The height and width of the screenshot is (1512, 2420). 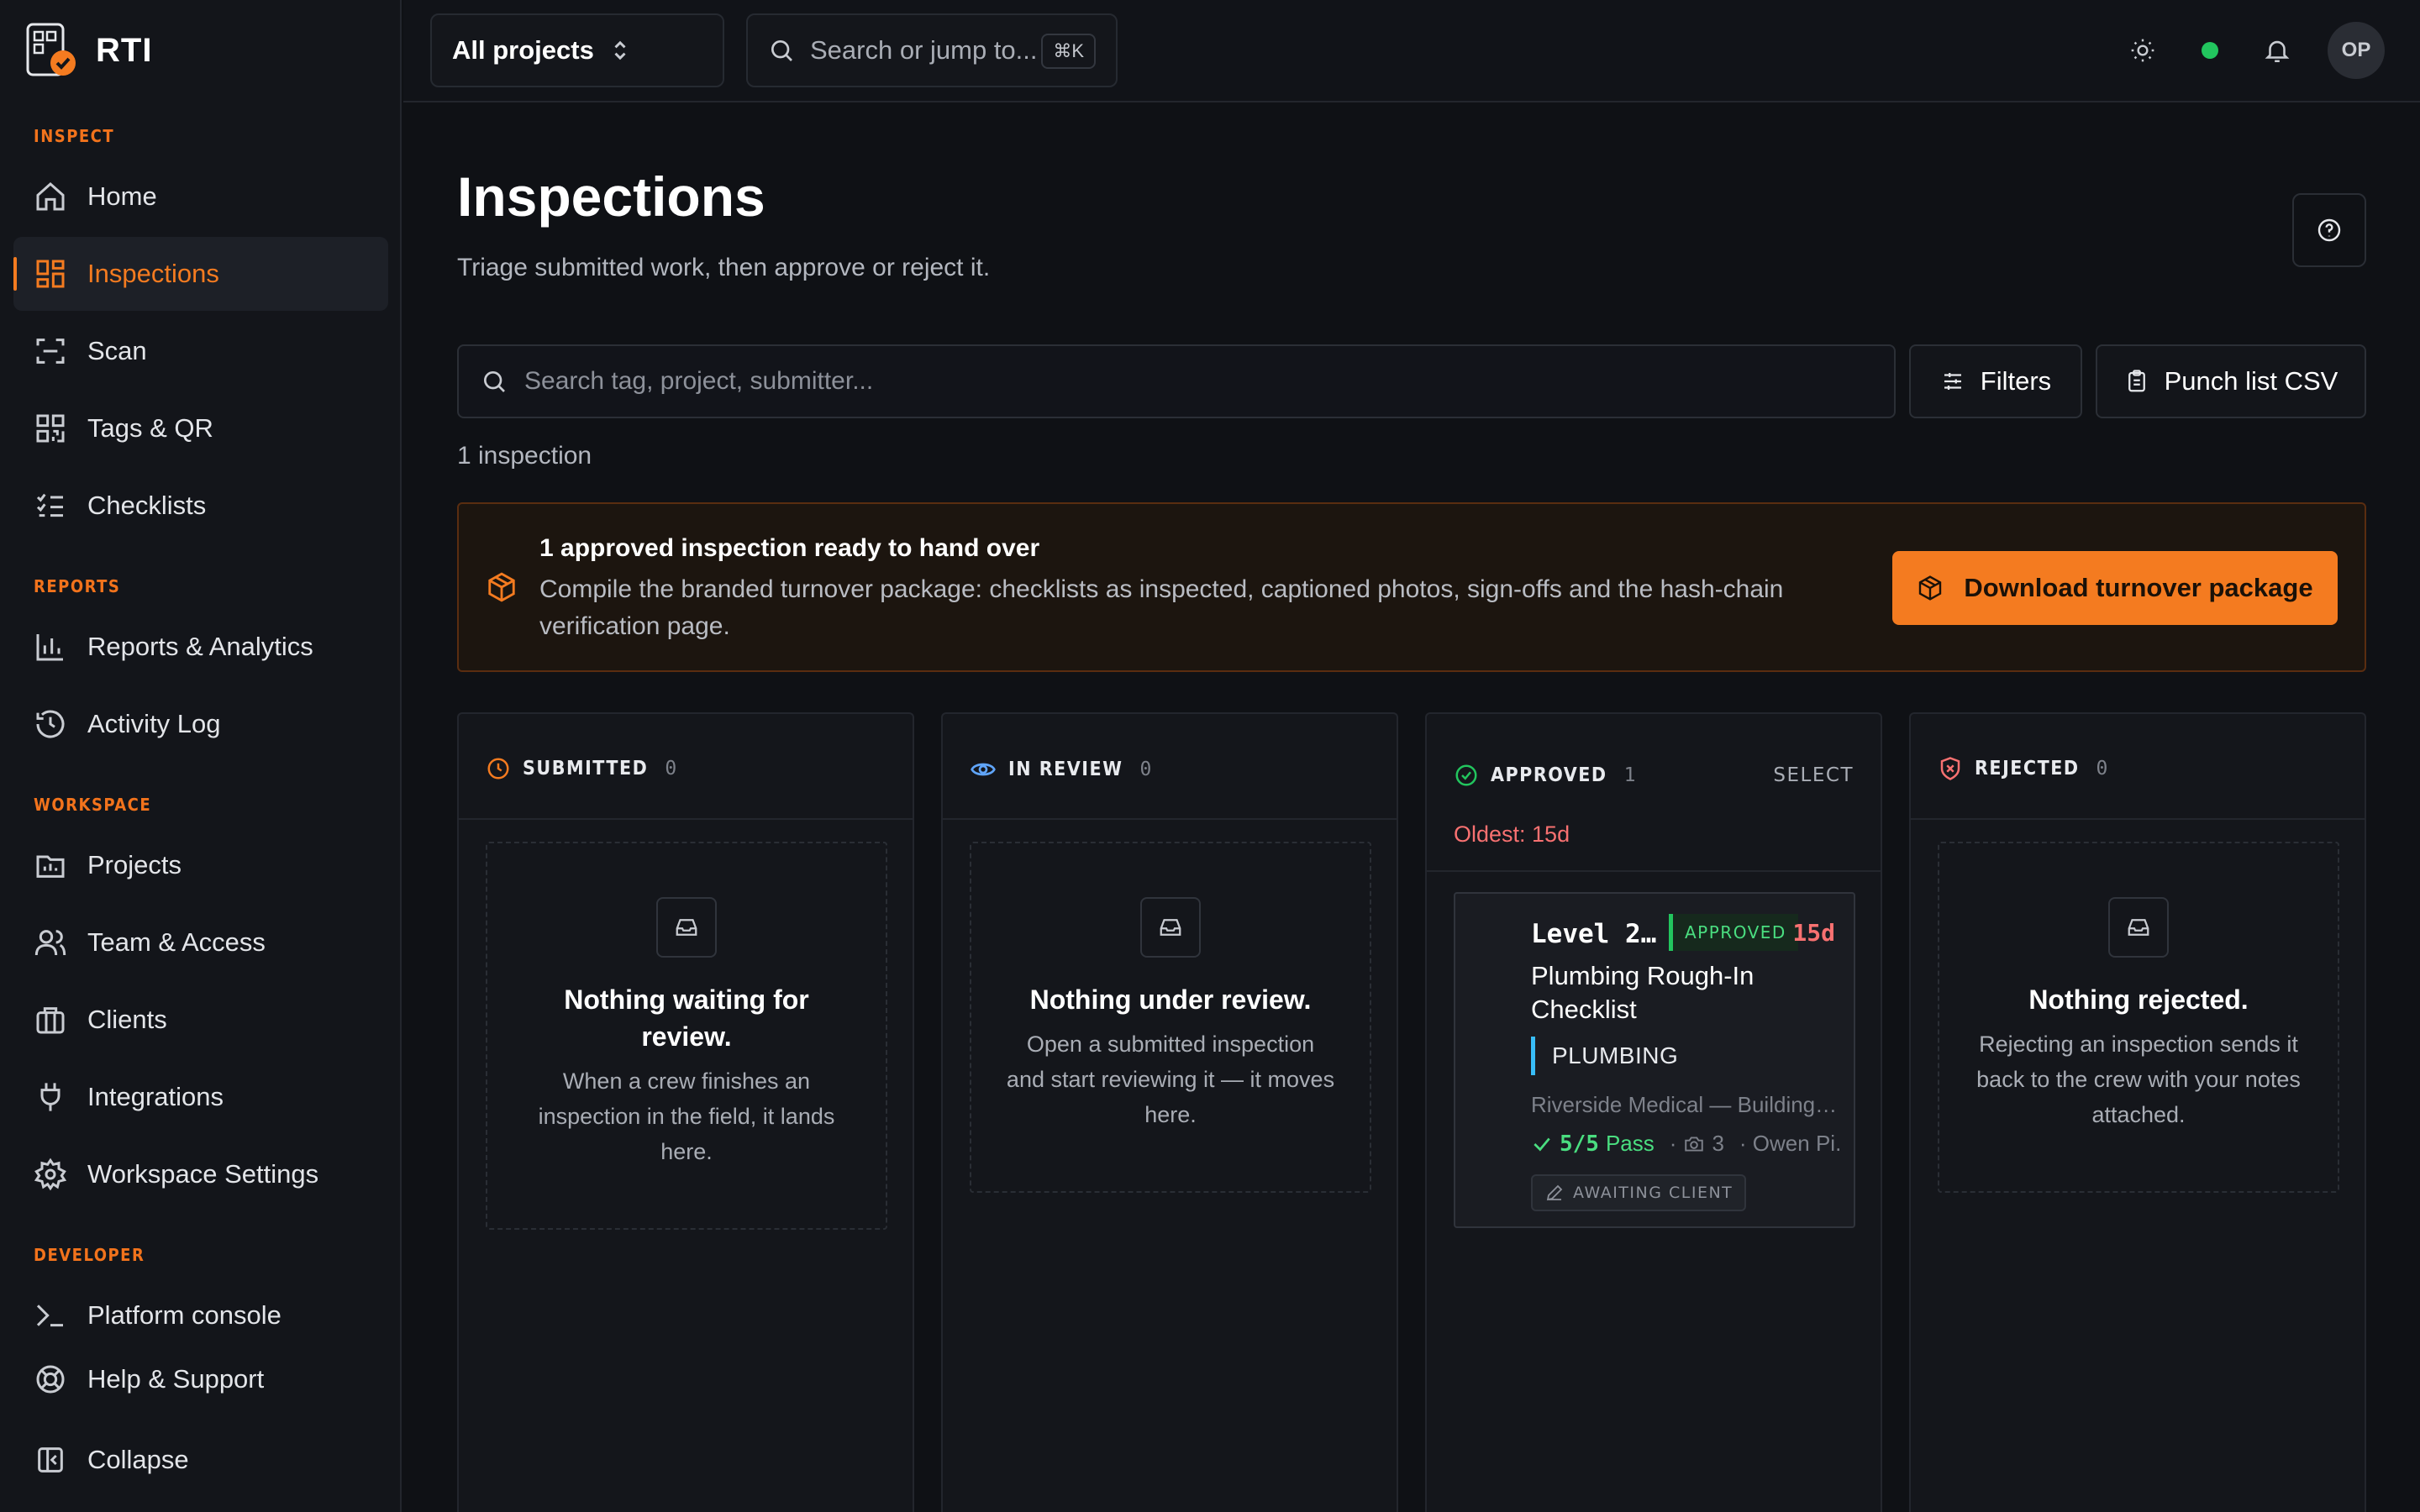 I want to click on column-header: IN REVIEW 0, so click(x=1170, y=767).